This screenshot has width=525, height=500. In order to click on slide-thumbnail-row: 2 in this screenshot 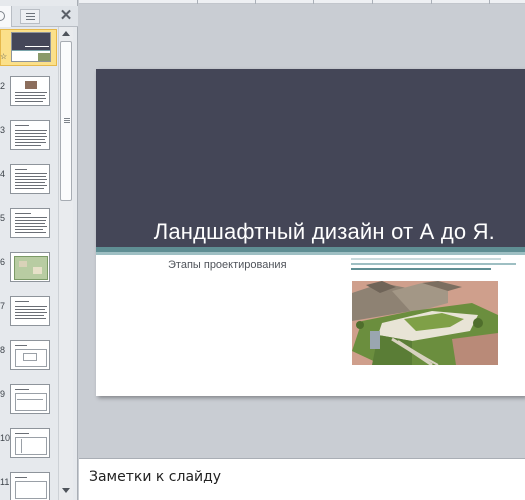, I will do `click(28, 92)`.